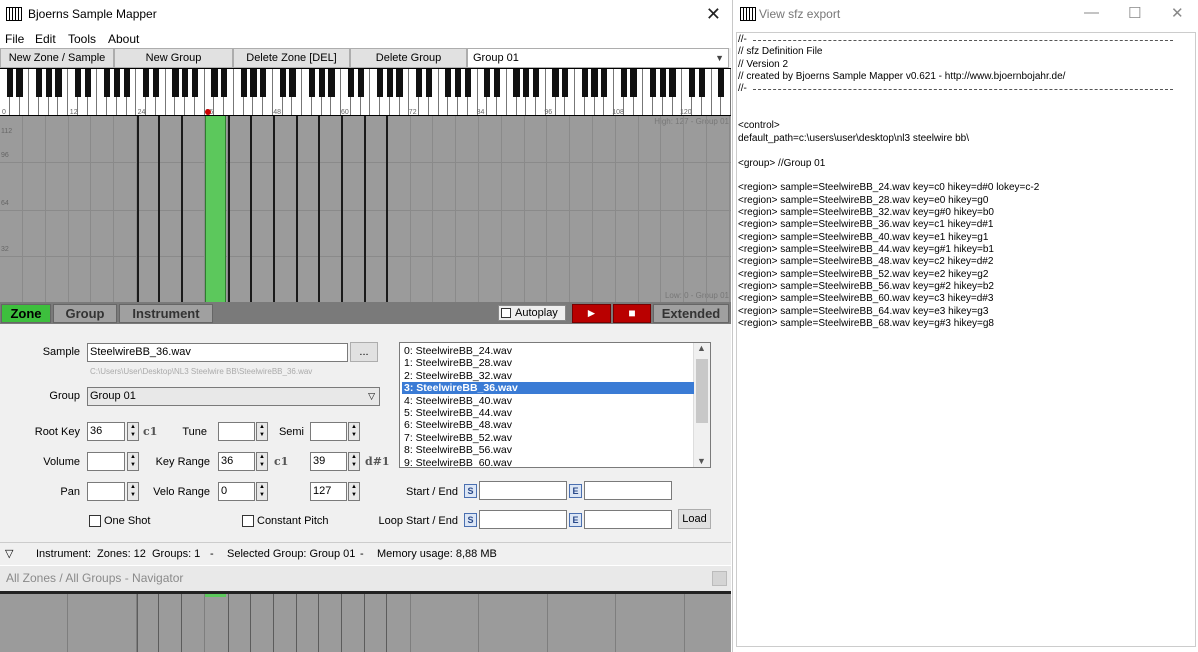 The height and width of the screenshot is (652, 1198). I want to click on delete-group-button: Delete Group, so click(408, 58).